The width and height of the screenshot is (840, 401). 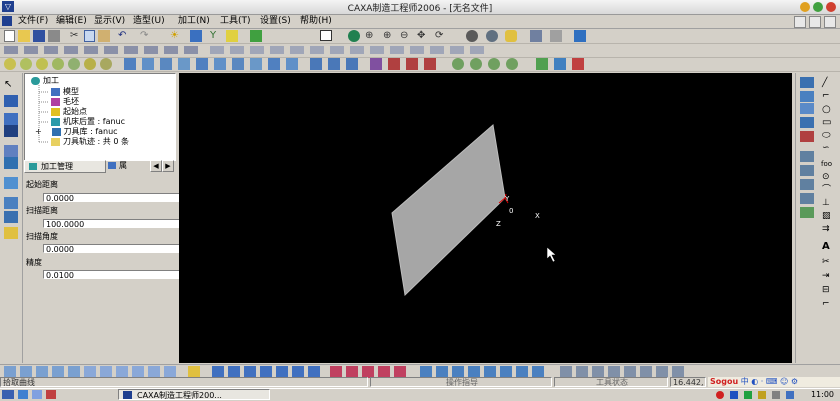 I want to click on tab-machining-manager: 加工管理, so click(x=65, y=166).